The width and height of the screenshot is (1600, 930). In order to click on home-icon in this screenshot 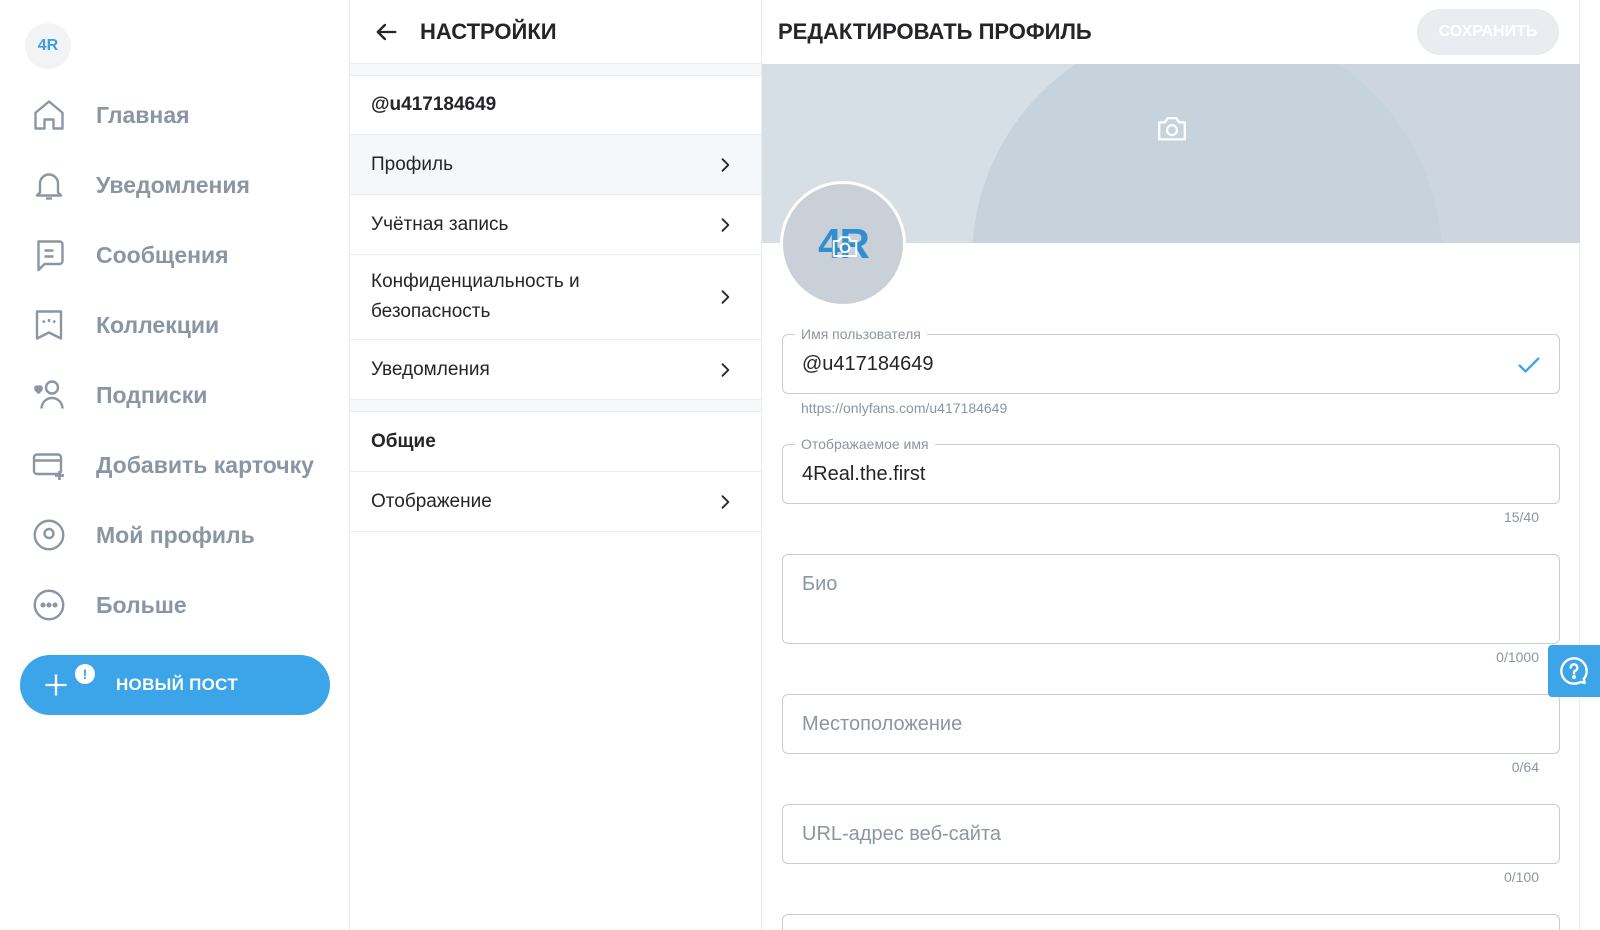, I will do `click(49, 115)`.